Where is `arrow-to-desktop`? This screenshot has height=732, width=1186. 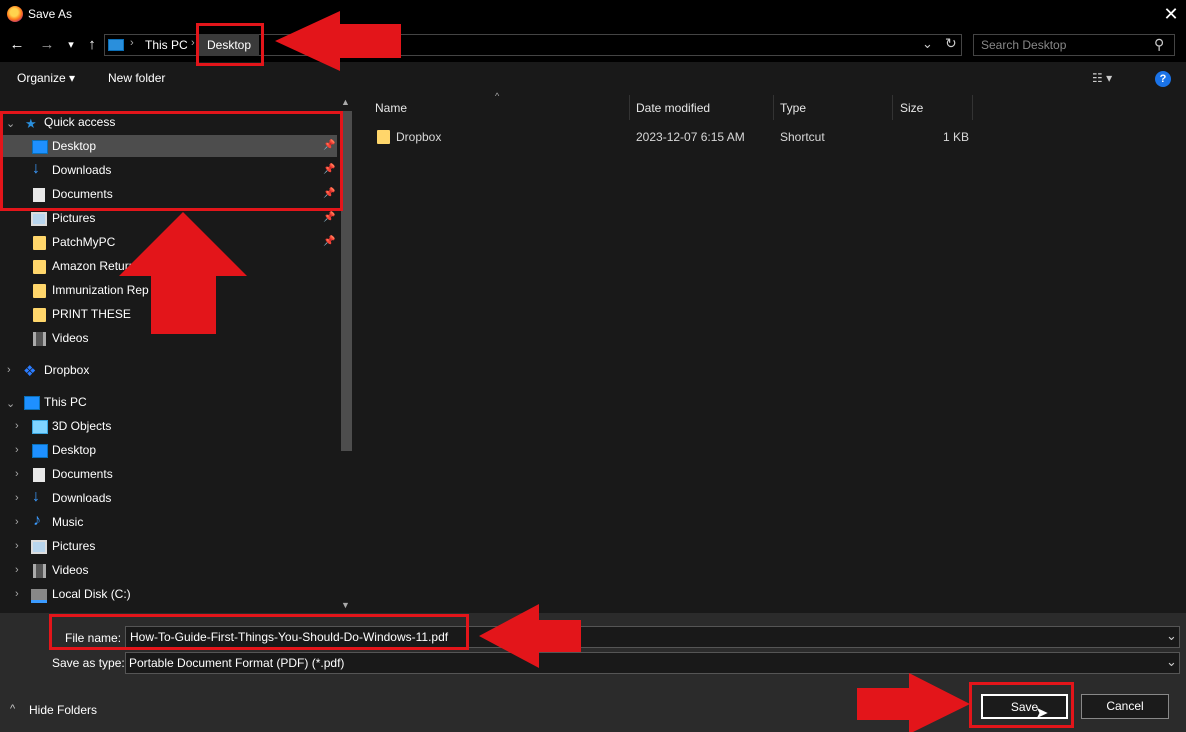 arrow-to-desktop is located at coordinates (338, 41).